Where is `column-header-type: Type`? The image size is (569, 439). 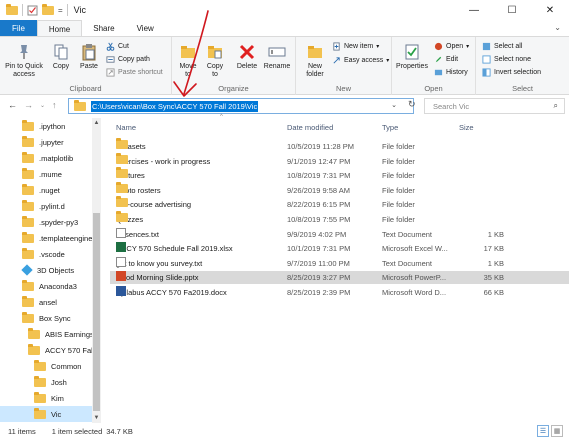 column-header-type: Type is located at coordinates (390, 128).